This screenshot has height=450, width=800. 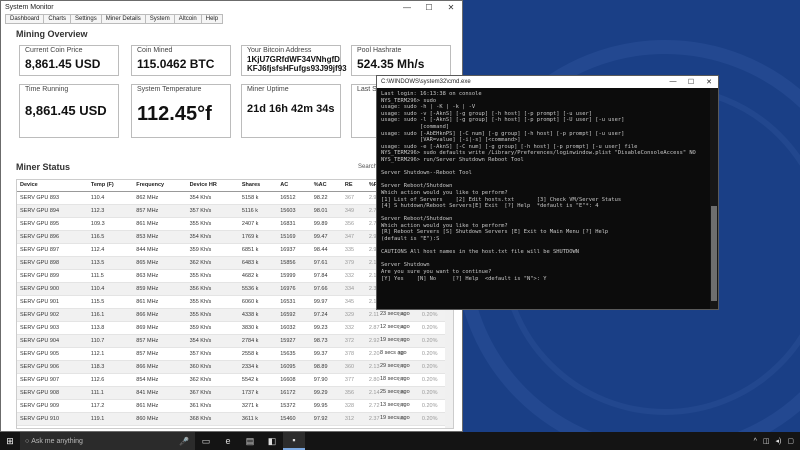 I want to click on table-cell: 312, so click(x=353, y=419).